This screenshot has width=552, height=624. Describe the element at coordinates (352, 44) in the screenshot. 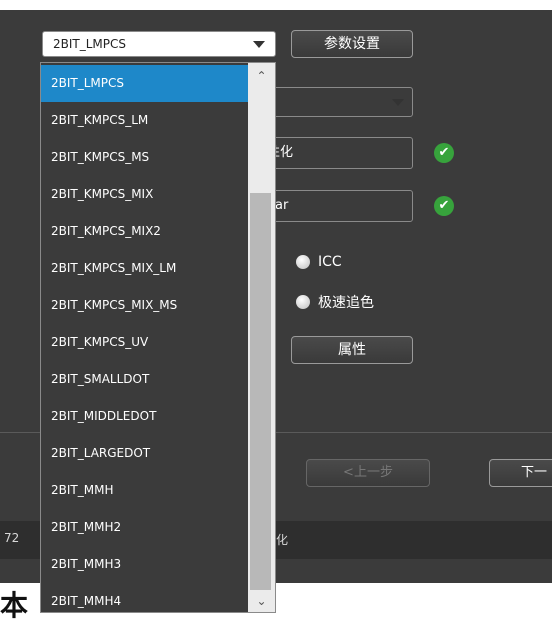

I see `param-settings-button: 参数设置` at that location.